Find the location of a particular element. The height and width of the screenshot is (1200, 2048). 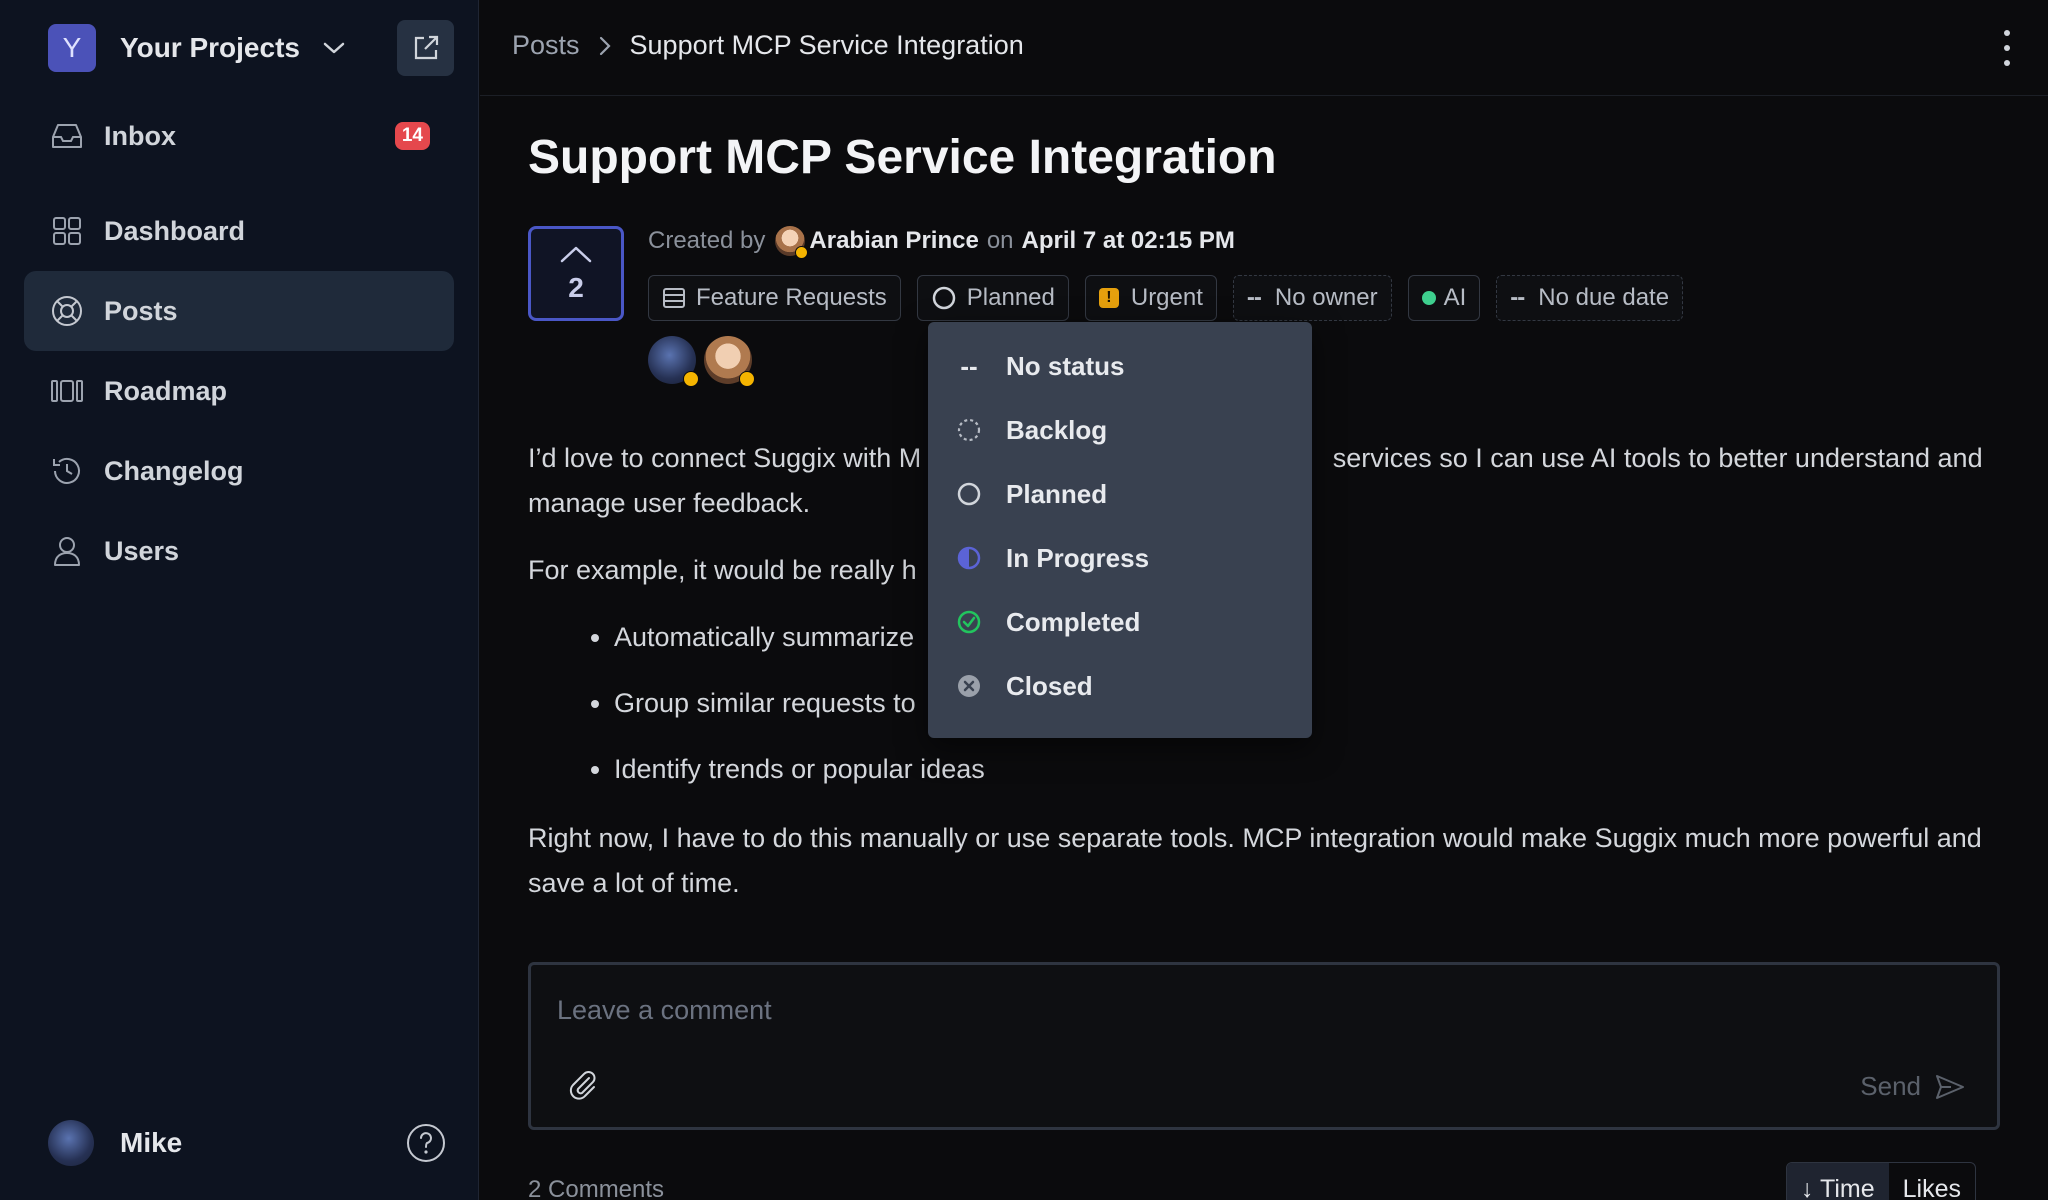

sidebar-item-label: Roadmap is located at coordinates (166, 390).